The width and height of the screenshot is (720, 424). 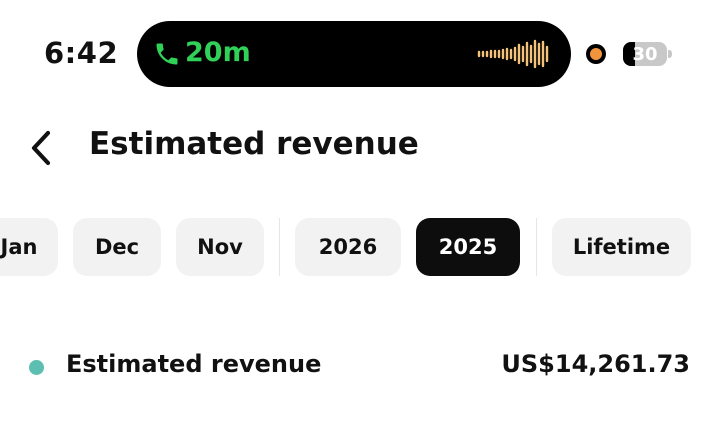 I want to click on filter-chip-nov: Nov, so click(x=220, y=247).